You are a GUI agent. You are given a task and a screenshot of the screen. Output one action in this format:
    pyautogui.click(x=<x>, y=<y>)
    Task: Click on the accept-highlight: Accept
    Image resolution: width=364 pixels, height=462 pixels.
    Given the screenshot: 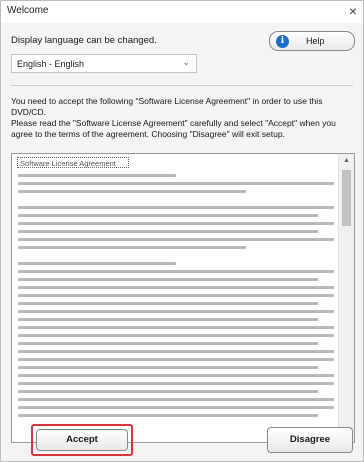 What is the action you would take?
    pyautogui.click(x=82, y=440)
    